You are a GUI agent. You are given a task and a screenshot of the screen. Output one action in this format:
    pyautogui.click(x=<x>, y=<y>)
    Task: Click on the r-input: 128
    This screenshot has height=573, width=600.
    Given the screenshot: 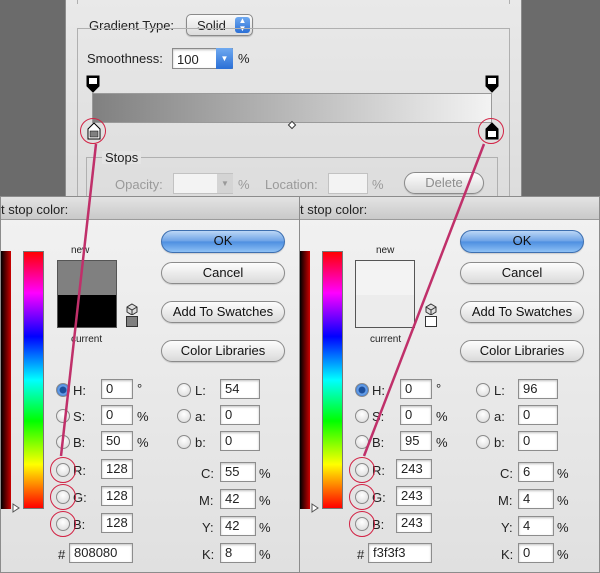 What is the action you would take?
    pyautogui.click(x=117, y=469)
    